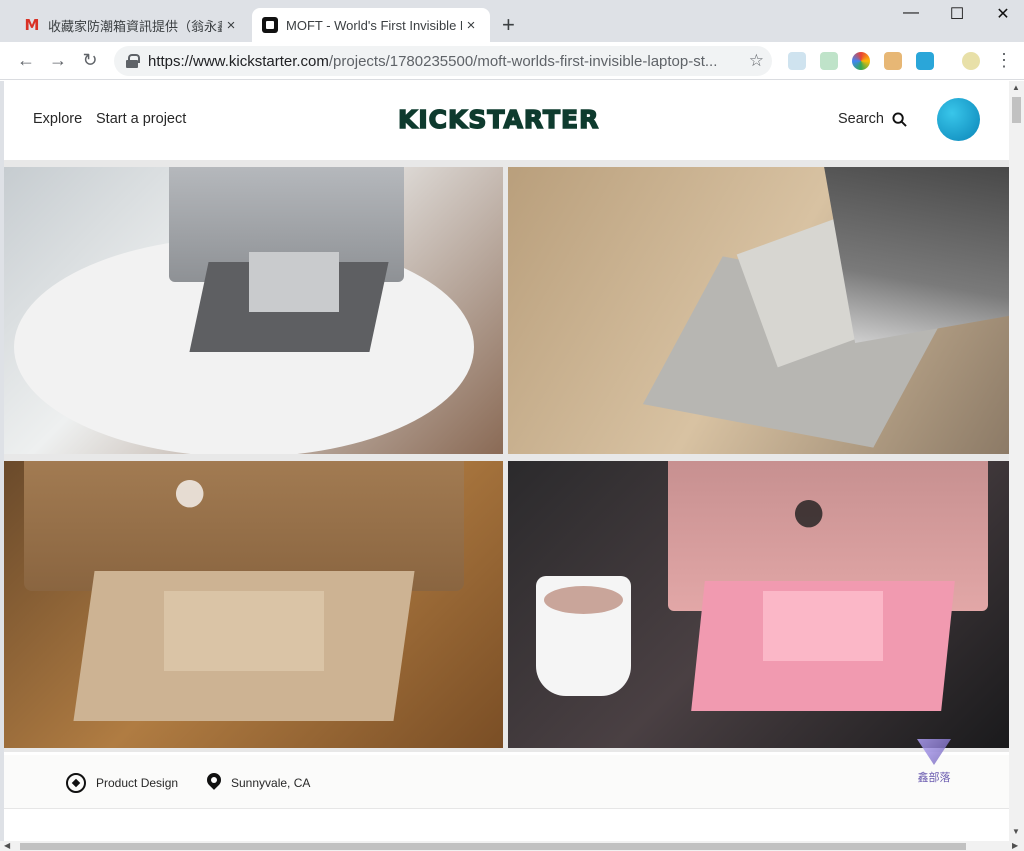 The image size is (1024, 851). What do you see at coordinates (958, 119) in the screenshot?
I see `user-avatar` at bounding box center [958, 119].